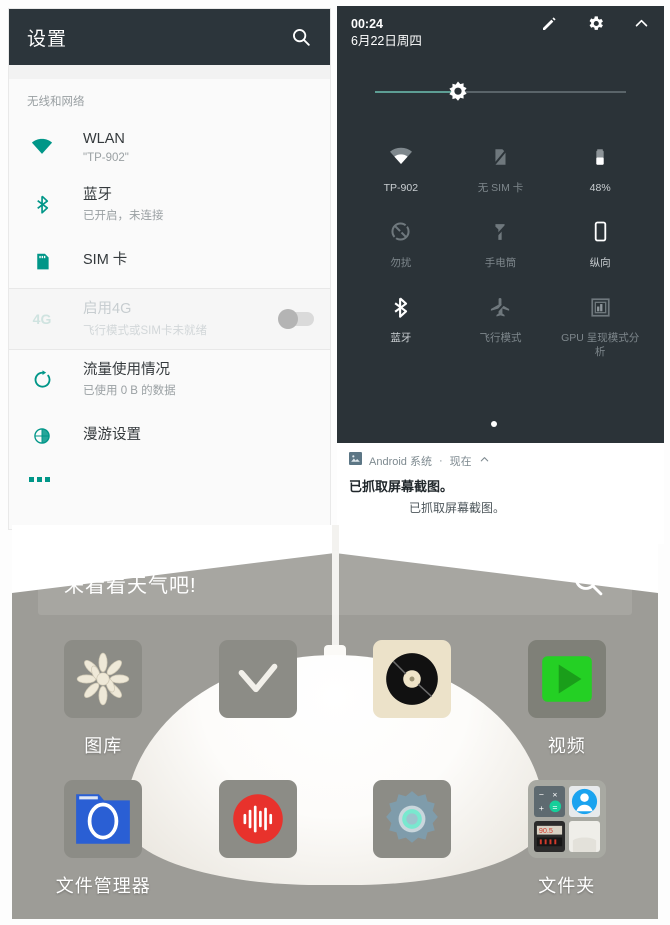 Image resolution: width=670 pixels, height=925 pixels. I want to click on fm-radio-icon: 90.5, so click(549, 836).